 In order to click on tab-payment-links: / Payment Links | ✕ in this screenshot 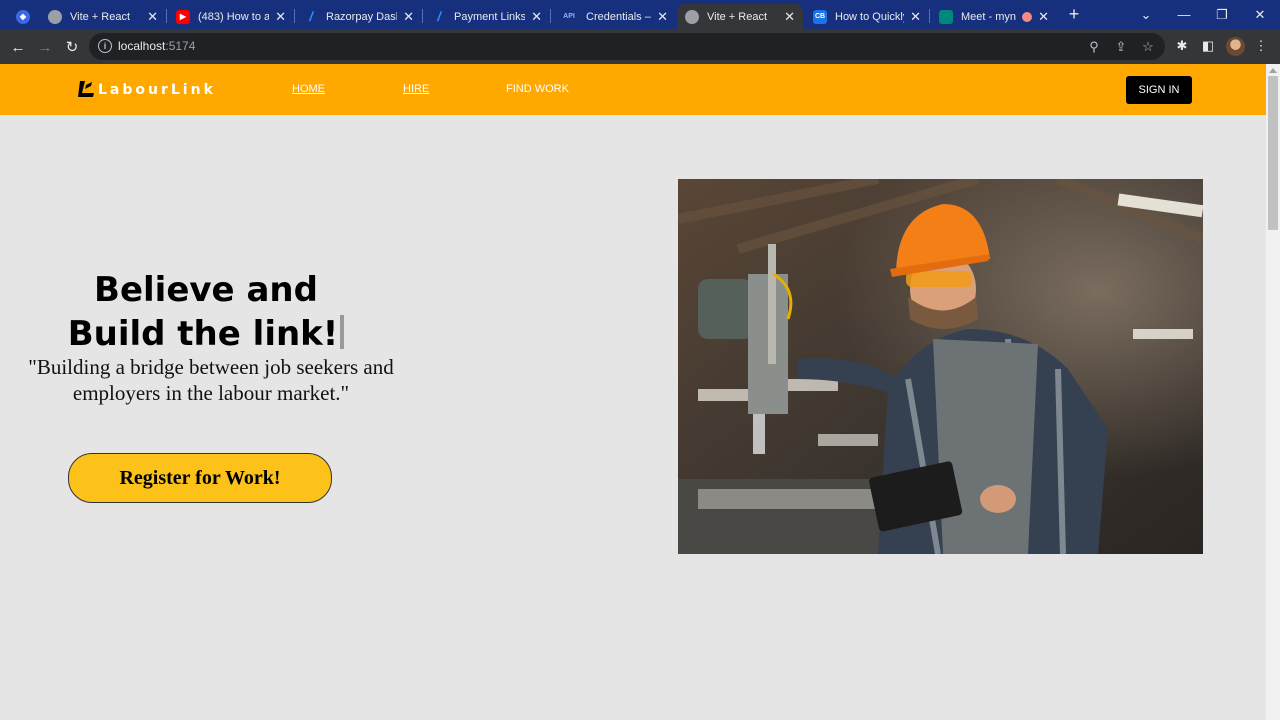, I will do `click(487, 16)`.